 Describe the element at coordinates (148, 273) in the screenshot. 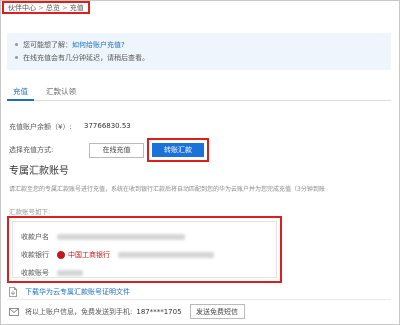

I see `account-number-row: 收款账号` at that location.